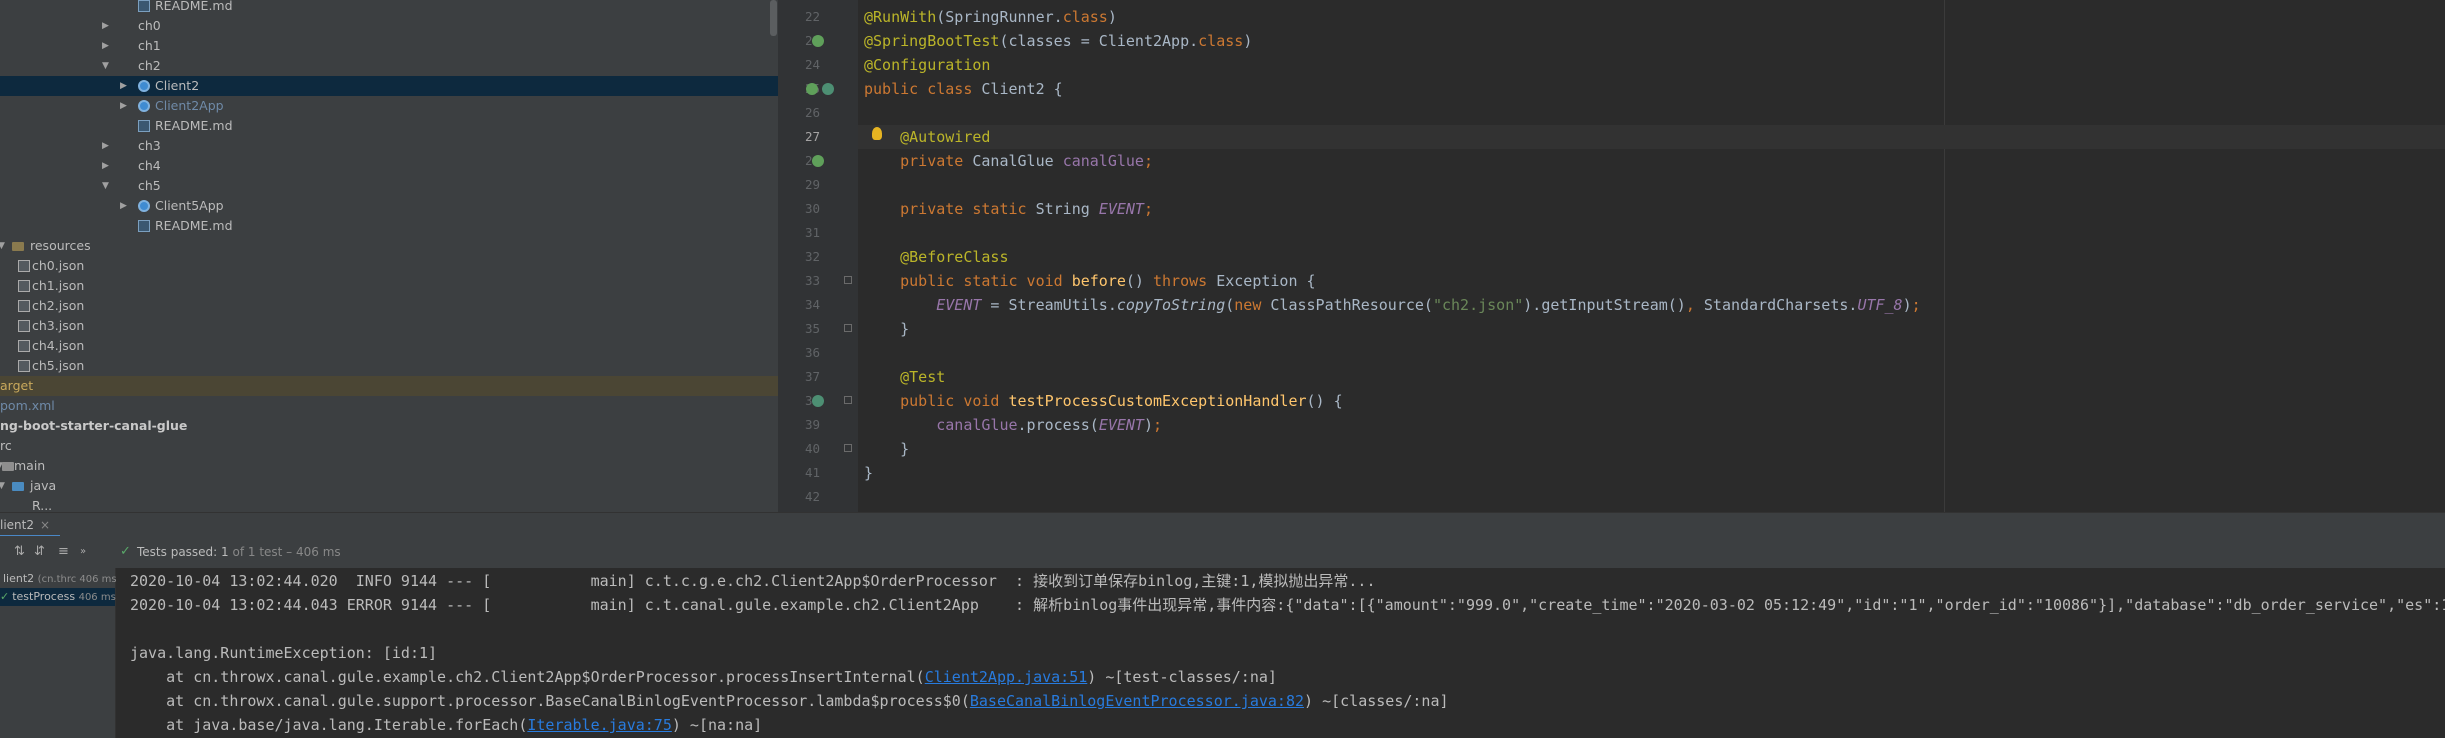  What do you see at coordinates (818, 185) in the screenshot?
I see `gutter-line: 29` at bounding box center [818, 185].